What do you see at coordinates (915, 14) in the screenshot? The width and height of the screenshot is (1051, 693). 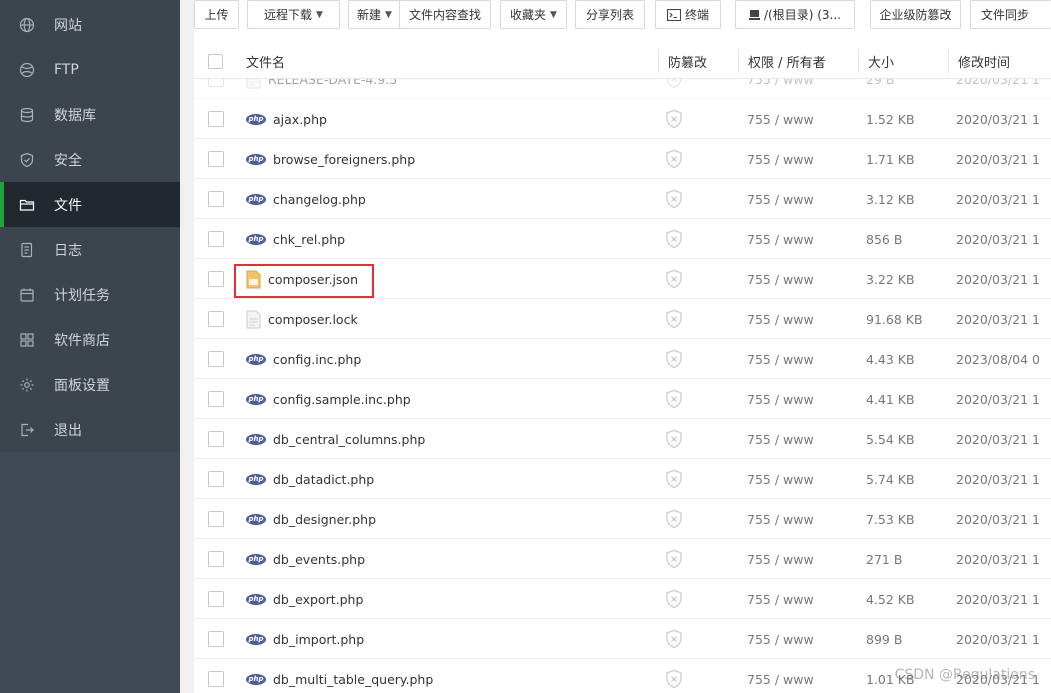 I see `tamper-proof-button: 企业级防篡改` at bounding box center [915, 14].